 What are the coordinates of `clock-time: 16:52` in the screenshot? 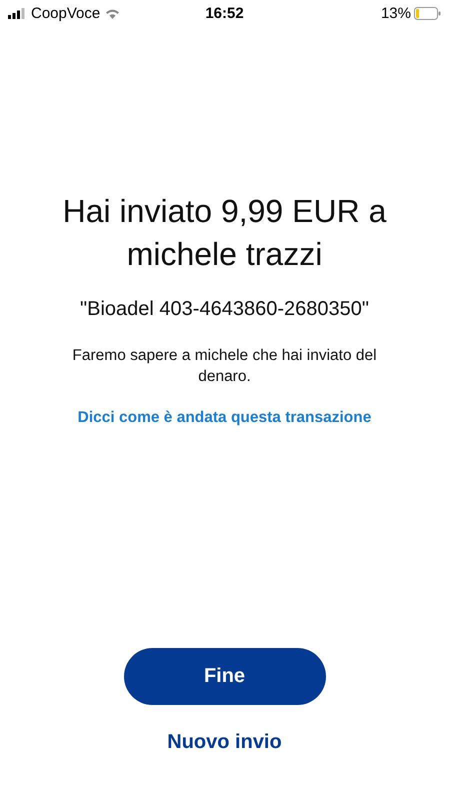 It's located at (224, 13).